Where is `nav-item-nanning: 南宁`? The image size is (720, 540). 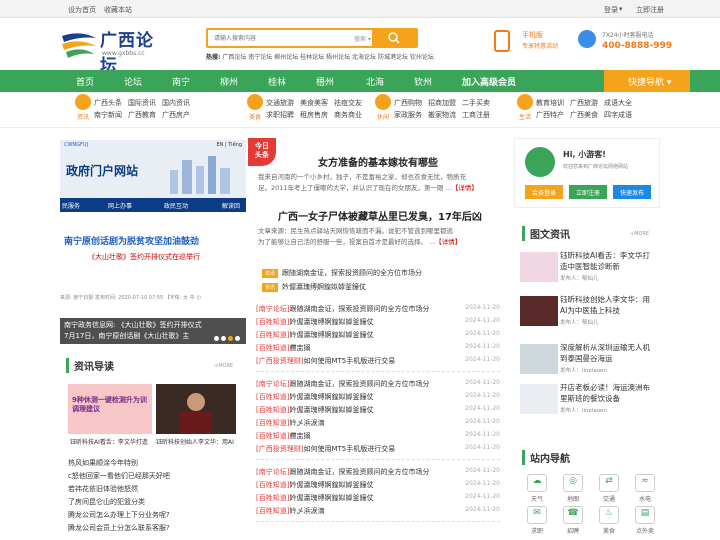 nav-item-nanning: 南宁 is located at coordinates (181, 81).